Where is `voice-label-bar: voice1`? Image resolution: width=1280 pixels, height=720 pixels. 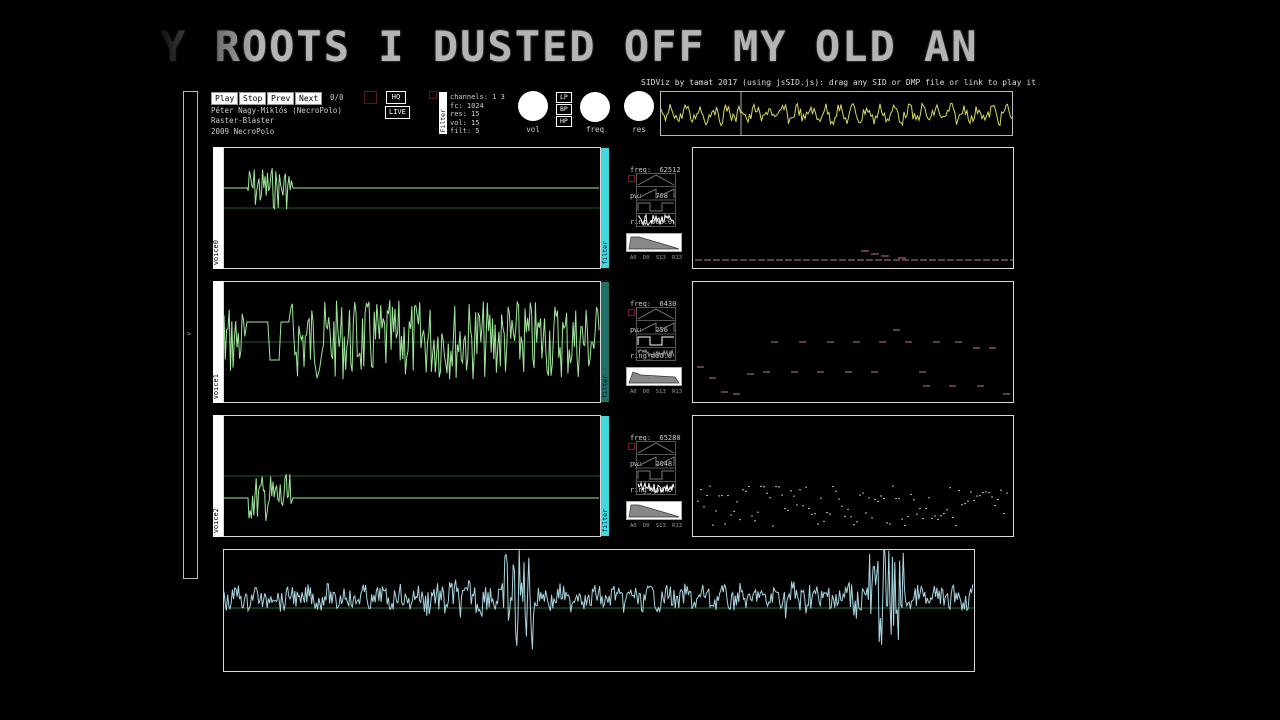 voice-label-bar: voice1 is located at coordinates (217, 342).